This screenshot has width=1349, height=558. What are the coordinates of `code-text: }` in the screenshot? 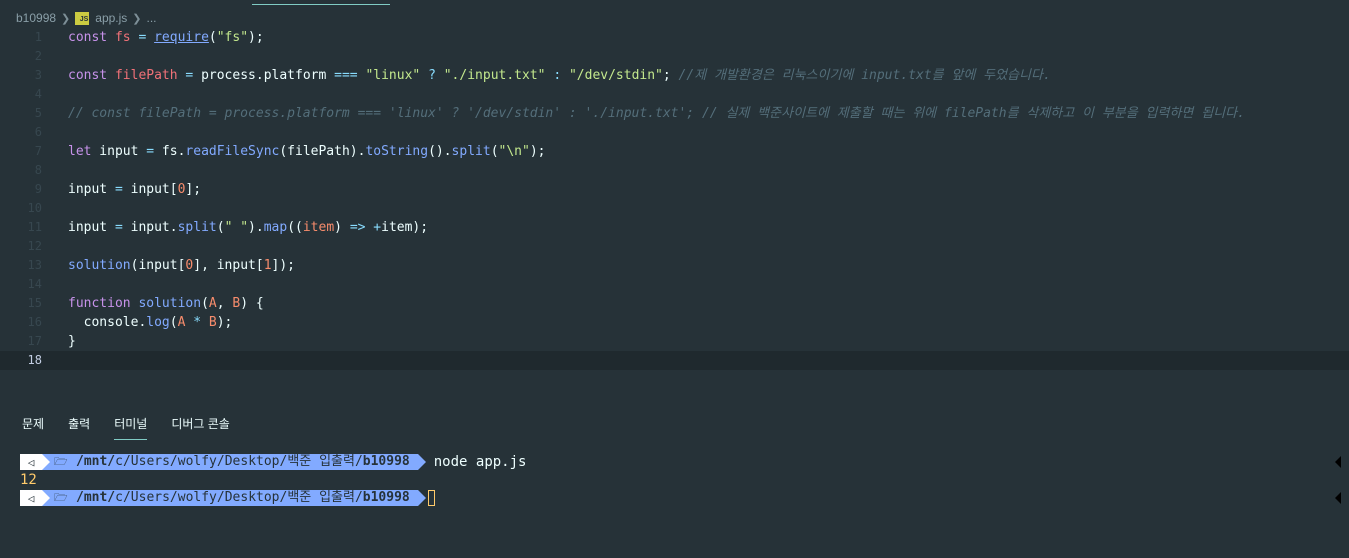 It's located at (72, 341).